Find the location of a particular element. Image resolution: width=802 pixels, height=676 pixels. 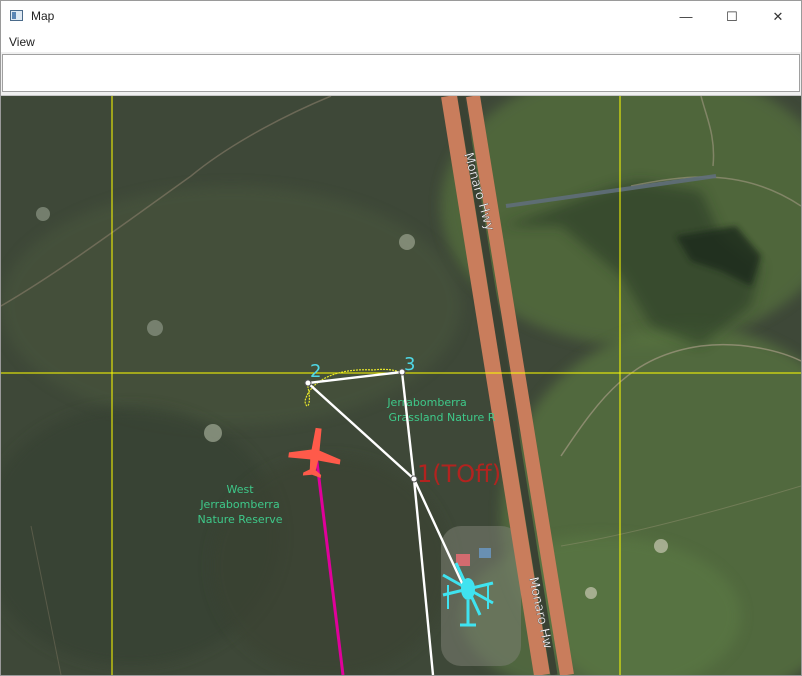

maximize-icon: ☐ is located at coordinates (732, 16).